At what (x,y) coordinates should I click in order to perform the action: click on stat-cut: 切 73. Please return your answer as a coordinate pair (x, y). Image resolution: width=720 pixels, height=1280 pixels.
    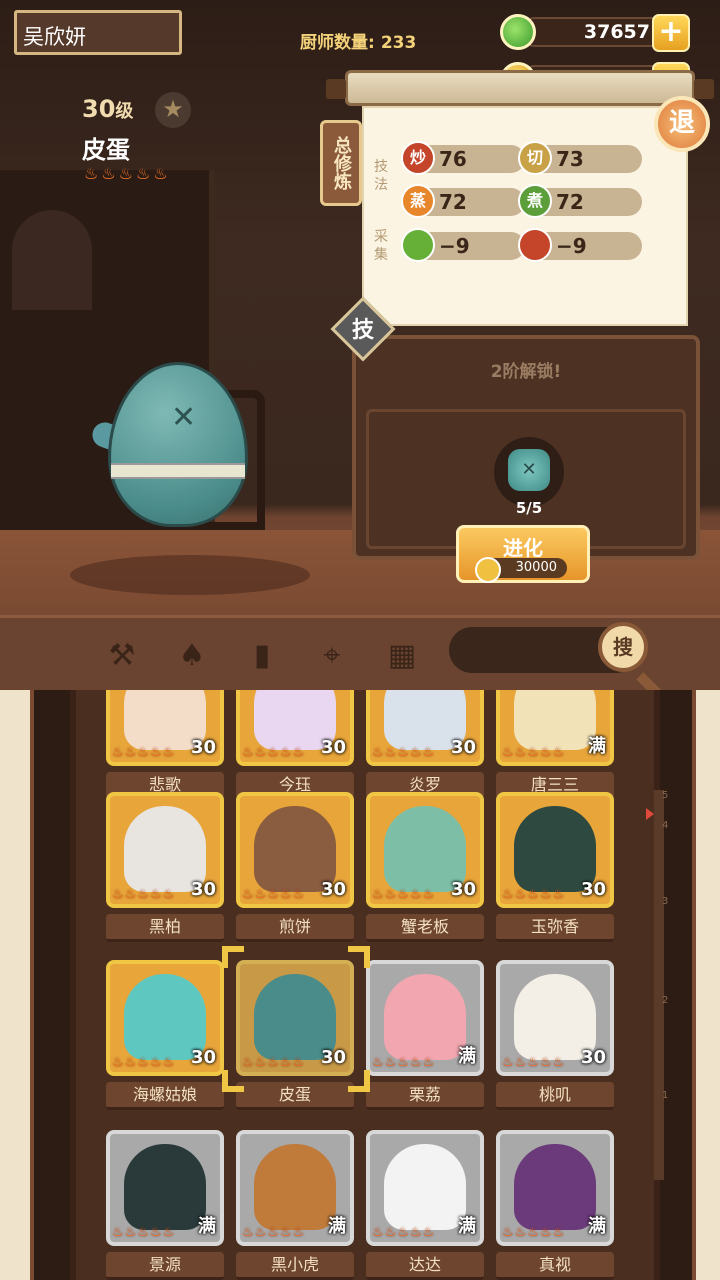
    Looking at the image, I should click on (580, 158).